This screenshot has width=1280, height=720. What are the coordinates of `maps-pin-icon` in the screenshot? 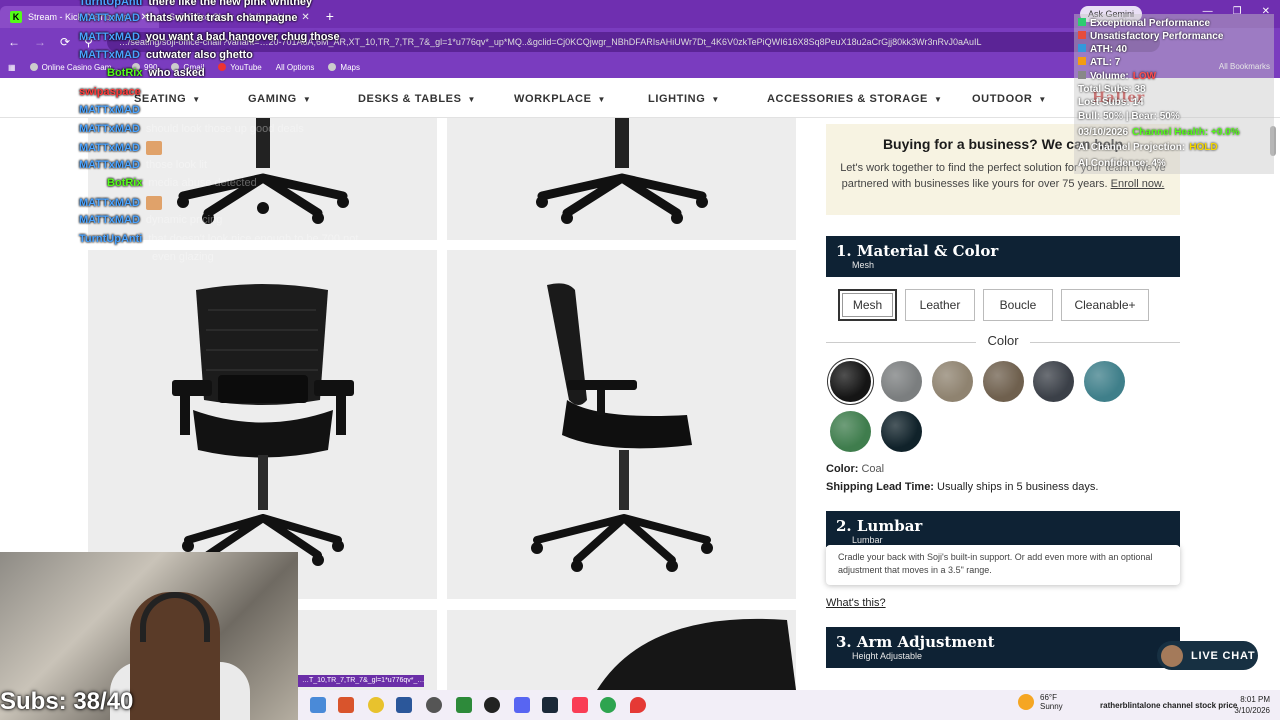 It's located at (638, 705).